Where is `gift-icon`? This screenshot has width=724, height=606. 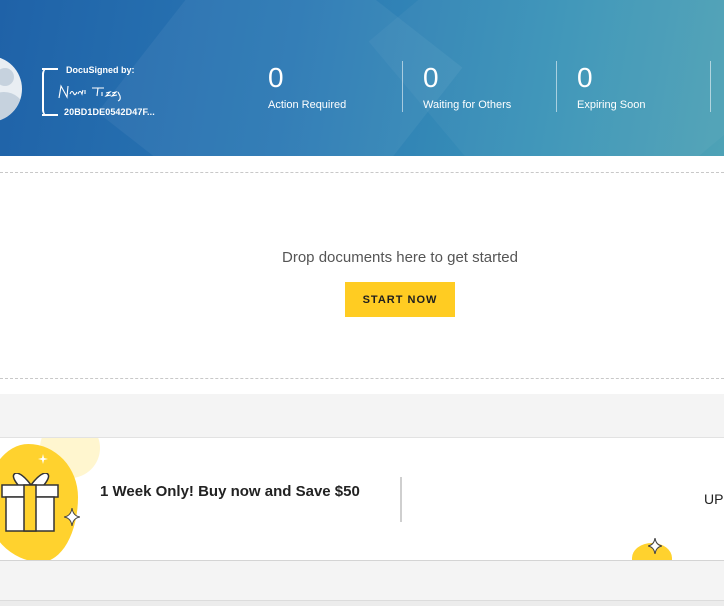 gift-icon is located at coordinates (30, 502).